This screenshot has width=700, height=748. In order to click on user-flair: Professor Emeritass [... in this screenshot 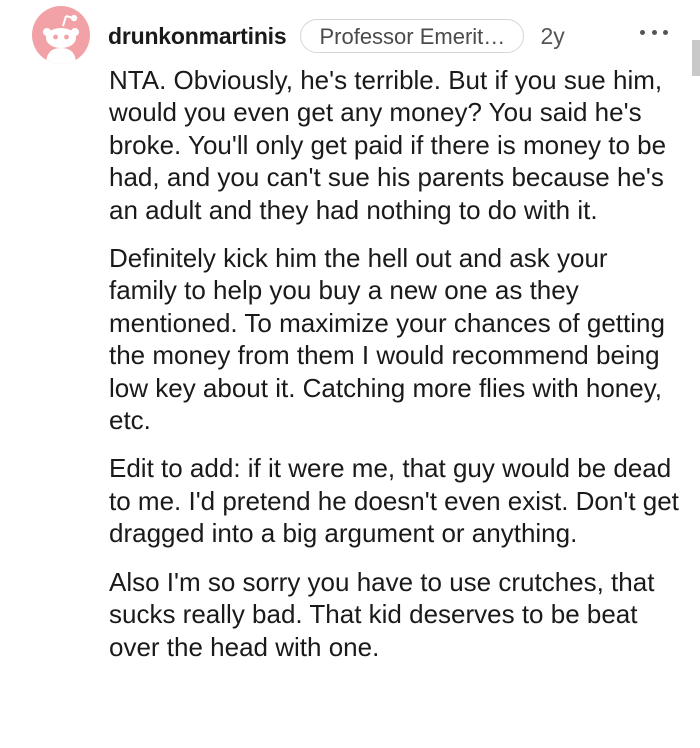, I will do `click(412, 36)`.